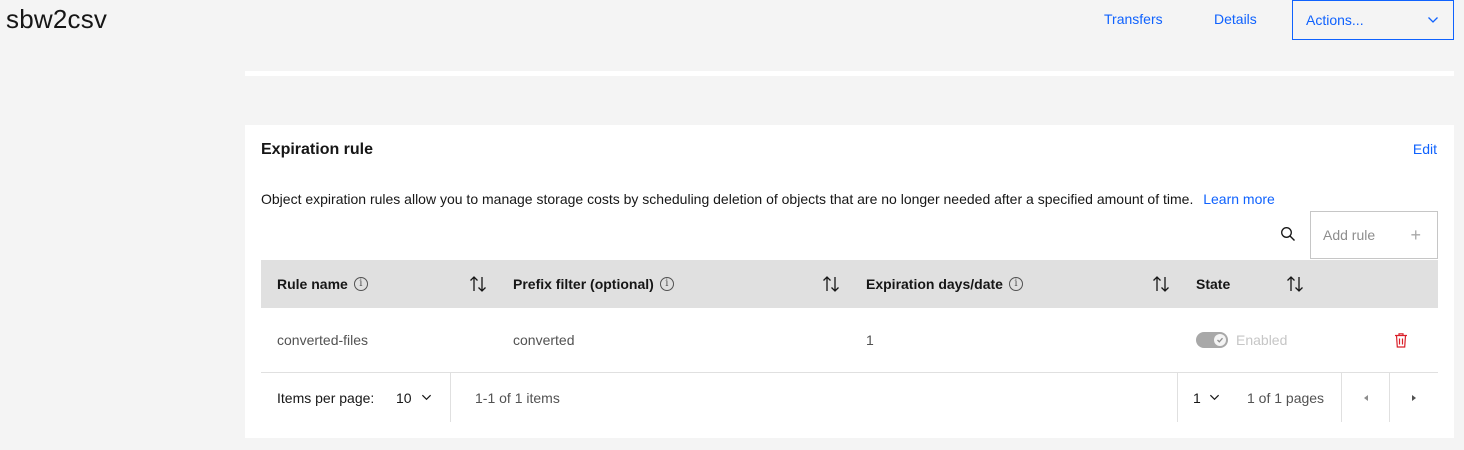 This screenshot has height=450, width=1464. What do you see at coordinates (1262, 340) in the screenshot?
I see `state-label: Enabled` at bounding box center [1262, 340].